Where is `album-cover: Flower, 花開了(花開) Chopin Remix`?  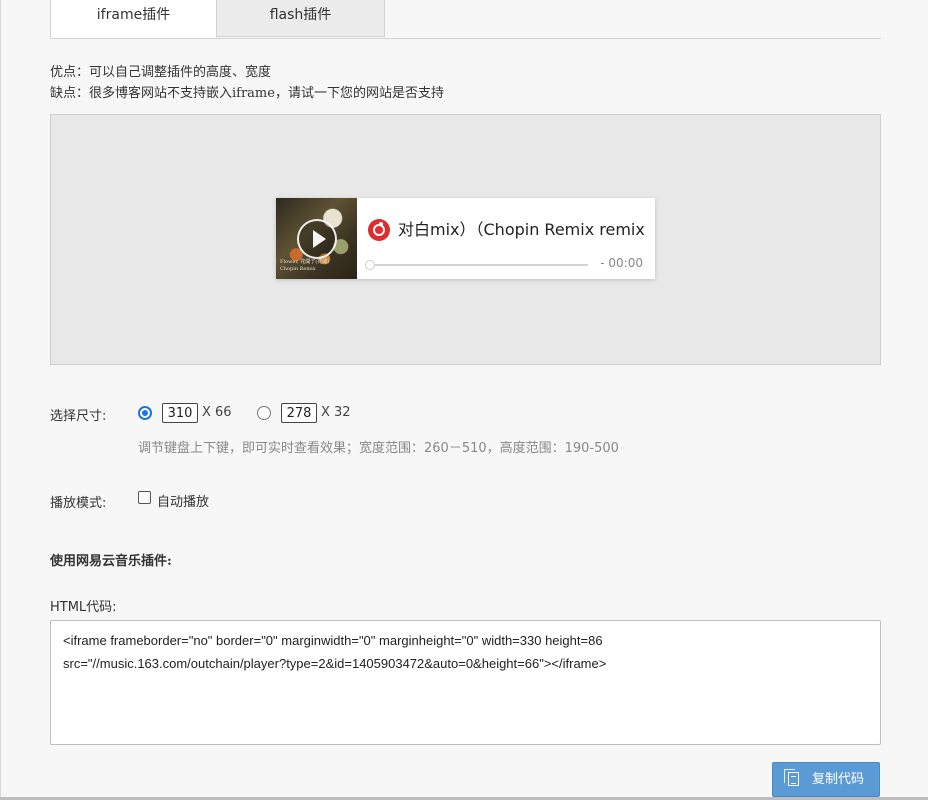 album-cover: Flower, 花開了(花開) Chopin Remix is located at coordinates (316, 238).